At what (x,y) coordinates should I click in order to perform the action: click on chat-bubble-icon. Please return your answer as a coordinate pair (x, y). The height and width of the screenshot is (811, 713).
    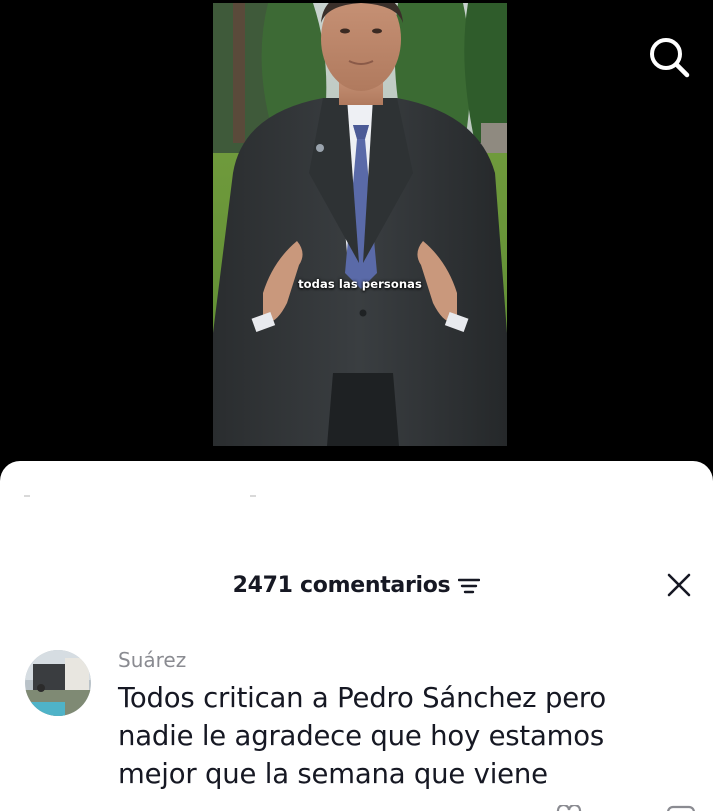
    Looking at the image, I should click on (681, 808).